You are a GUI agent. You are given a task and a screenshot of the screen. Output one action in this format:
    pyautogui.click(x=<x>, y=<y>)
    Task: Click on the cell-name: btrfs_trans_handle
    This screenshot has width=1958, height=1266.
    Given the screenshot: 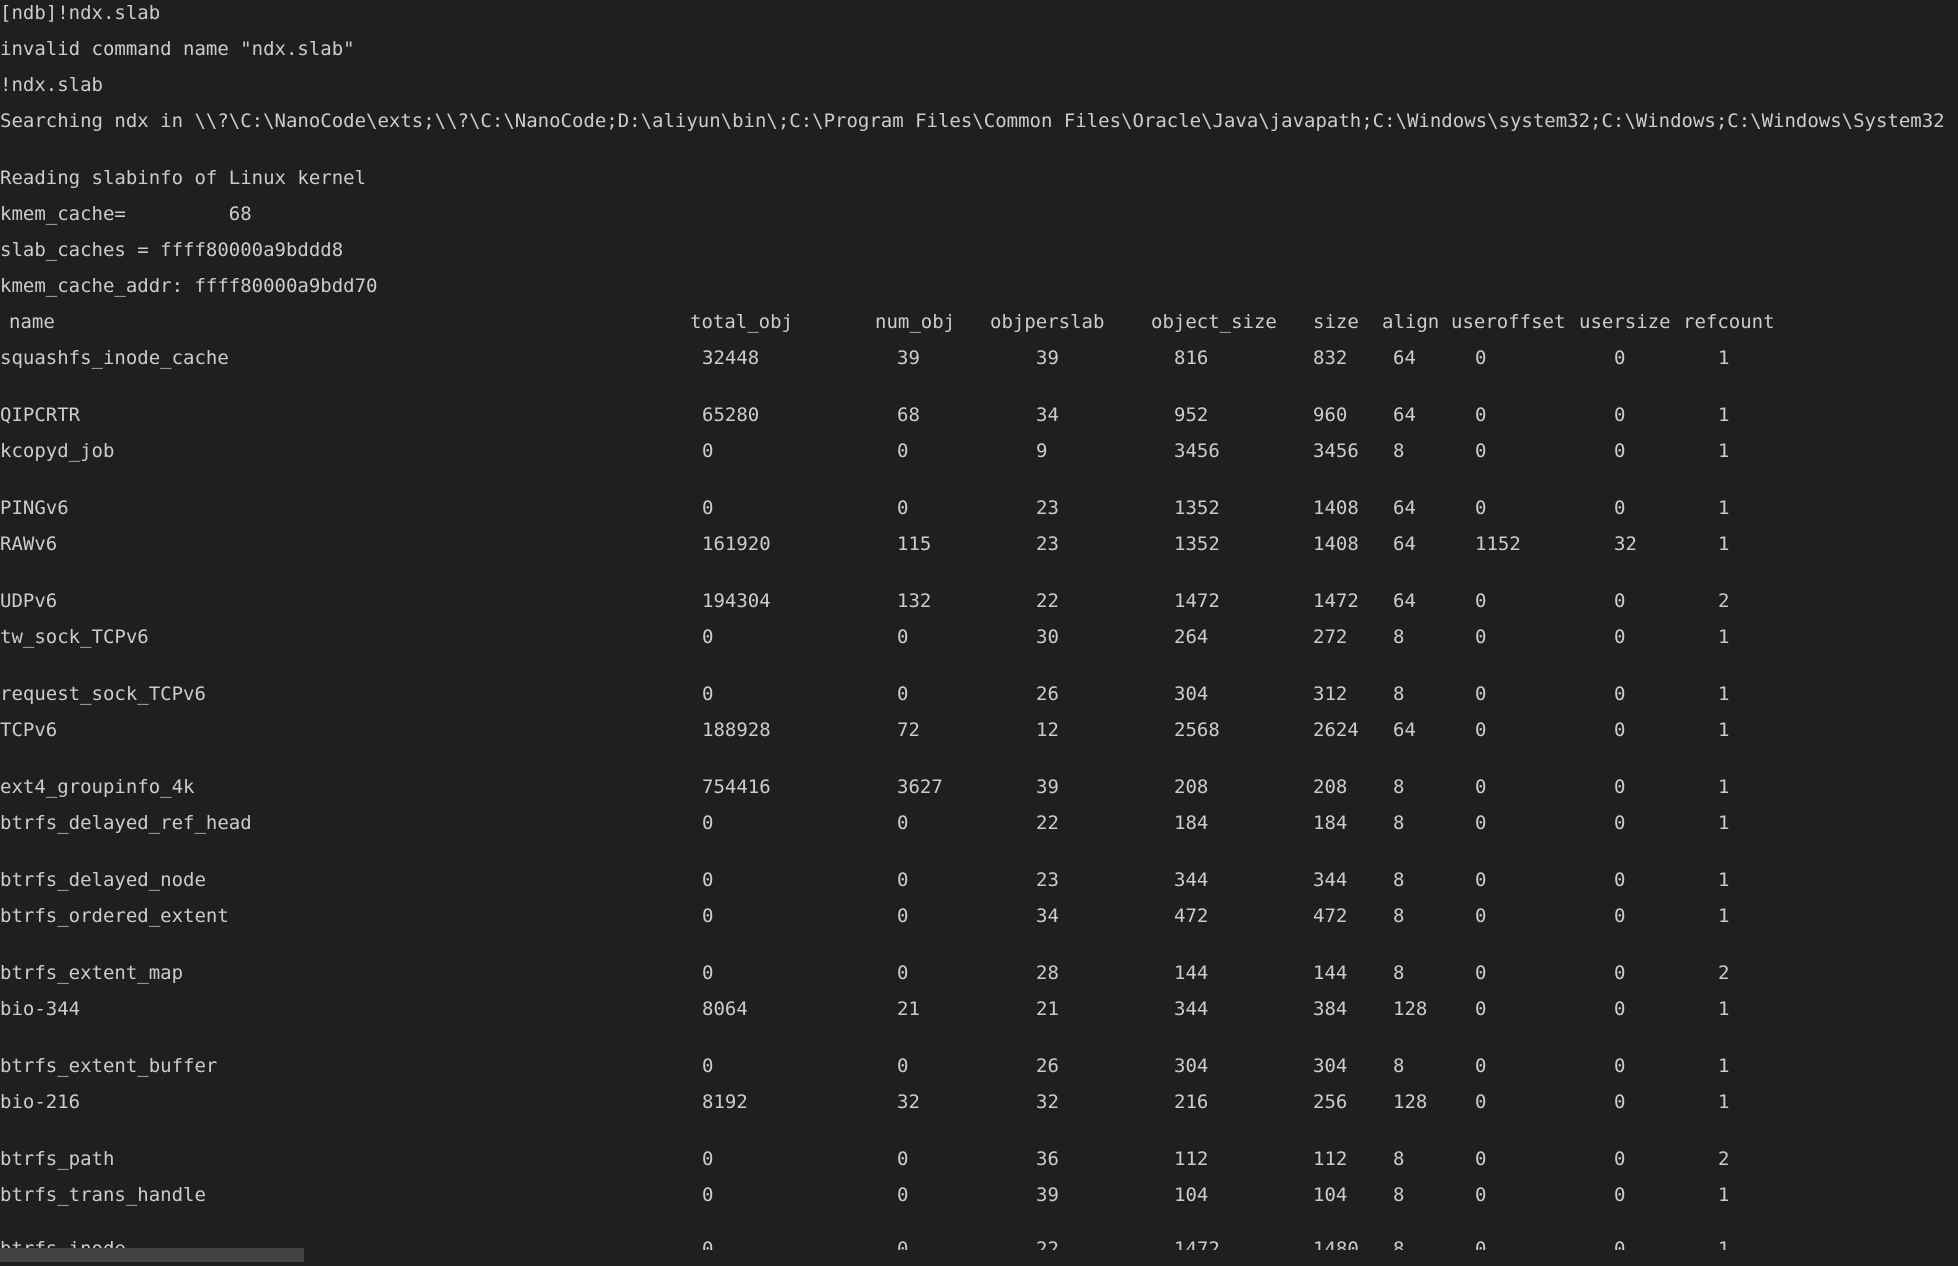 What is the action you would take?
    pyautogui.click(x=103, y=1195)
    